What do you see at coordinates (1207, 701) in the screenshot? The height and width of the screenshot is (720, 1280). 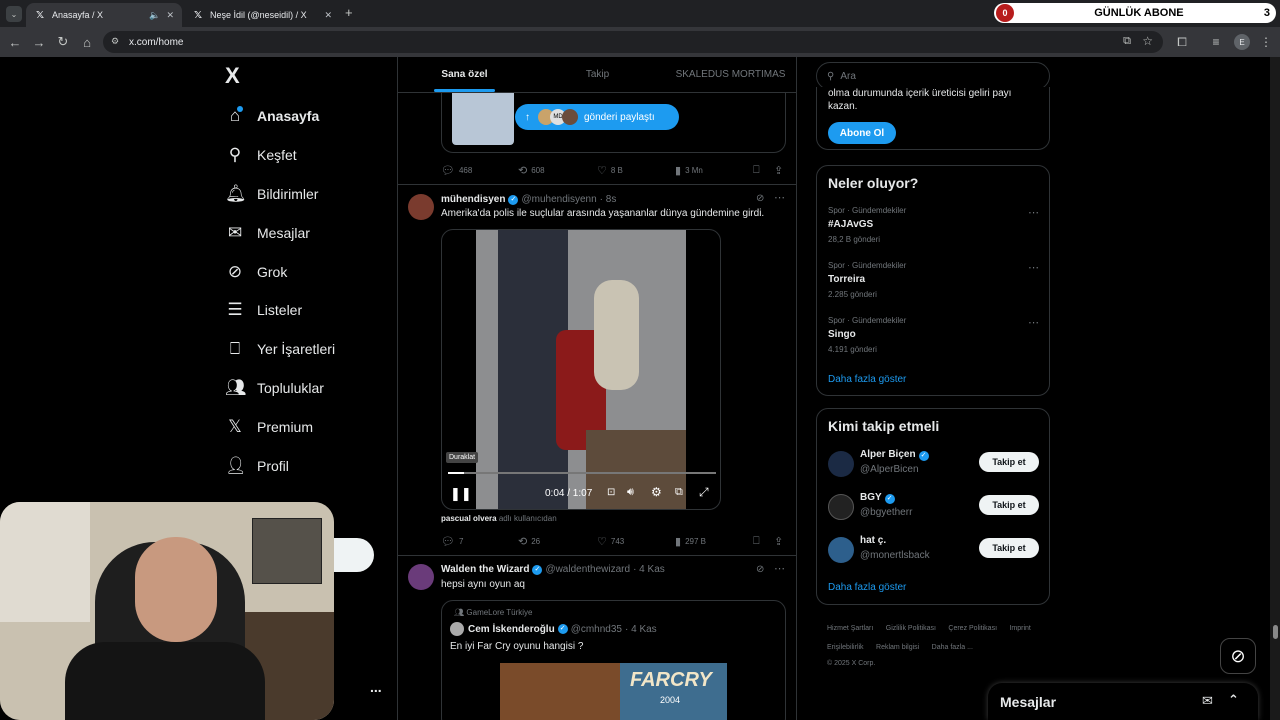 I see `new-message-icon: ✉` at bounding box center [1207, 701].